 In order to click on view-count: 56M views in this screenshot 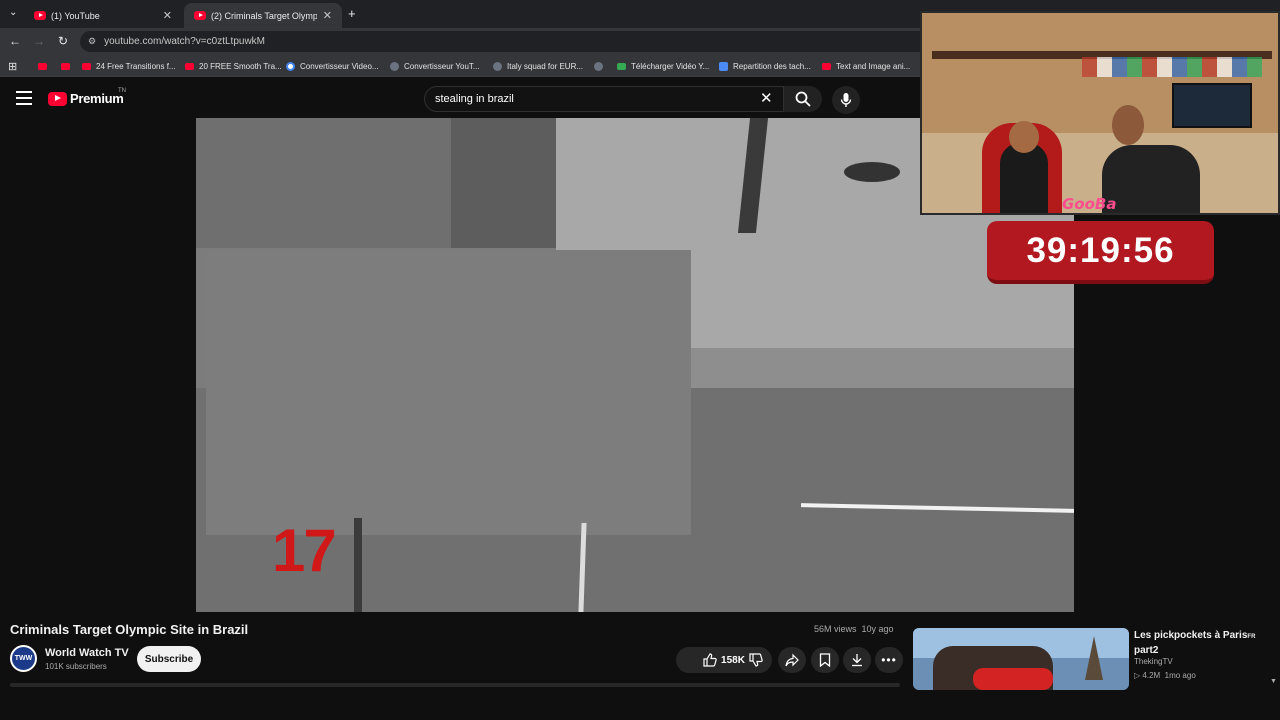, I will do `click(835, 629)`.